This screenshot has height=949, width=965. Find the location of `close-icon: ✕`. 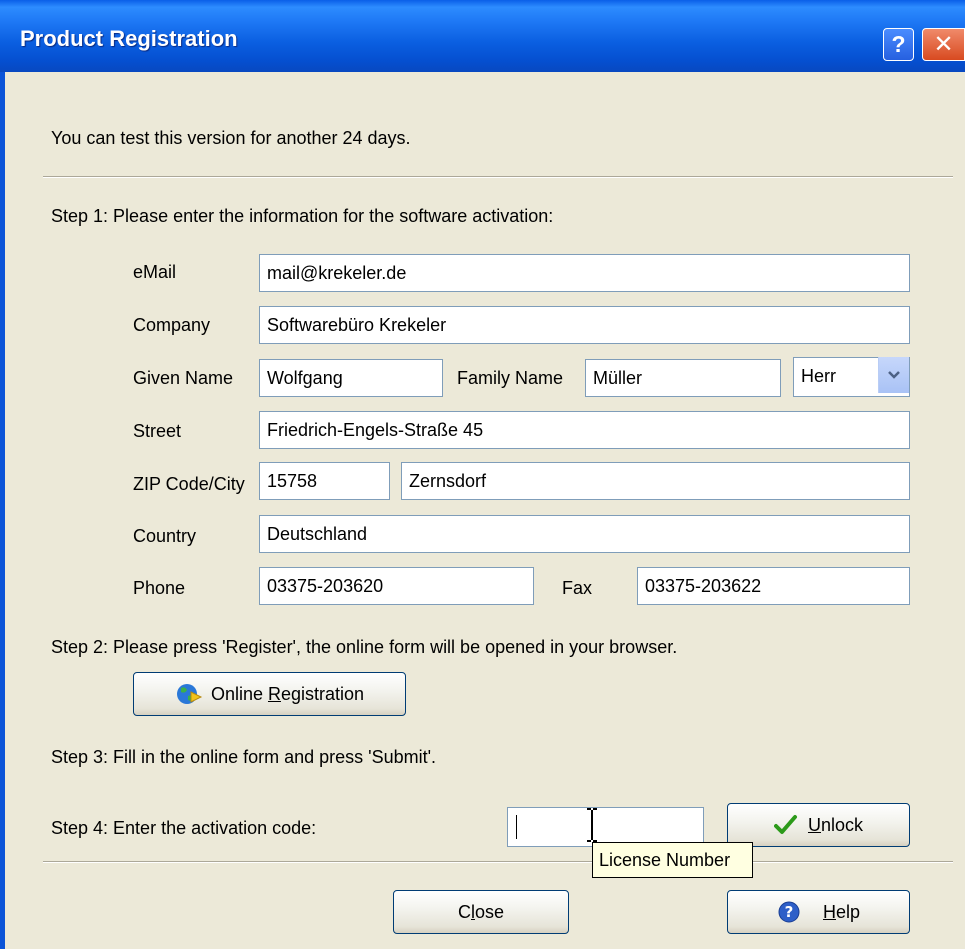

close-icon: ✕ is located at coordinates (943, 44).